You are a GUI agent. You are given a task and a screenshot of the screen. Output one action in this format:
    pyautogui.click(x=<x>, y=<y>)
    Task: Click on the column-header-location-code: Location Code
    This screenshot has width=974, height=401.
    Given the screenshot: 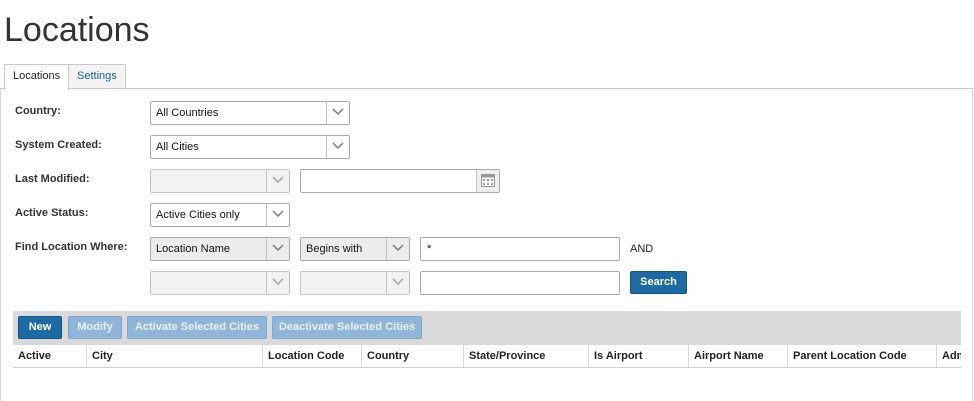 What is the action you would take?
    pyautogui.click(x=312, y=356)
    